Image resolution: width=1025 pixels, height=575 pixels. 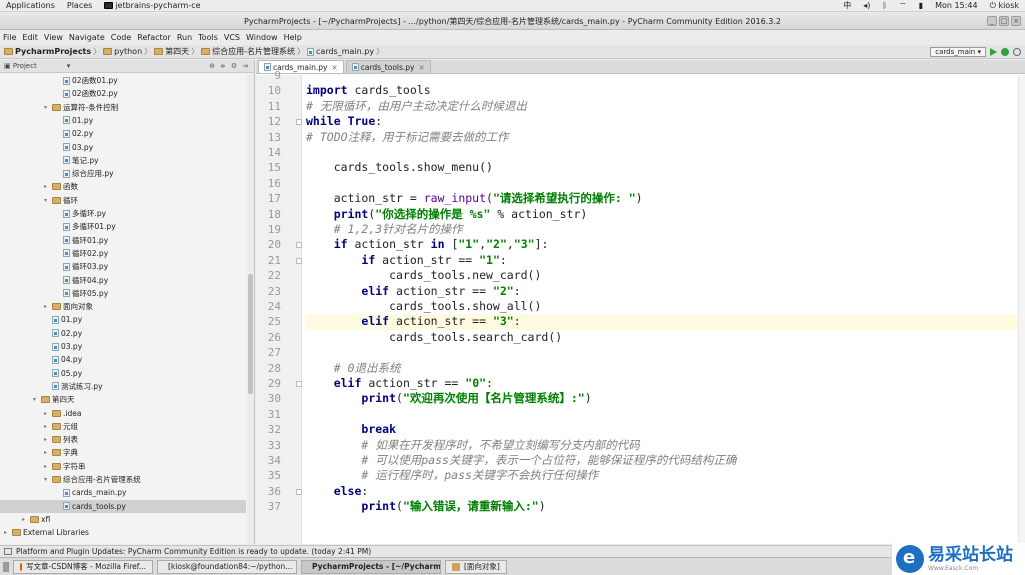 I want to click on menu-edit: Edit, so click(x=30, y=37).